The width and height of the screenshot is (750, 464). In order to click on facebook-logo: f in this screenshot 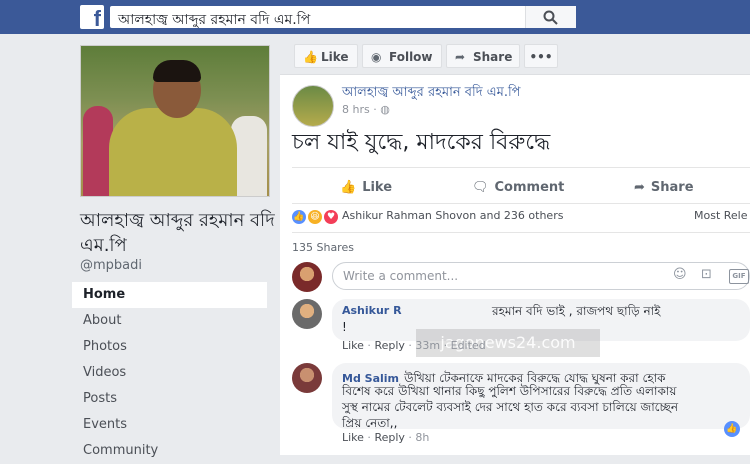, I will do `click(92, 17)`.